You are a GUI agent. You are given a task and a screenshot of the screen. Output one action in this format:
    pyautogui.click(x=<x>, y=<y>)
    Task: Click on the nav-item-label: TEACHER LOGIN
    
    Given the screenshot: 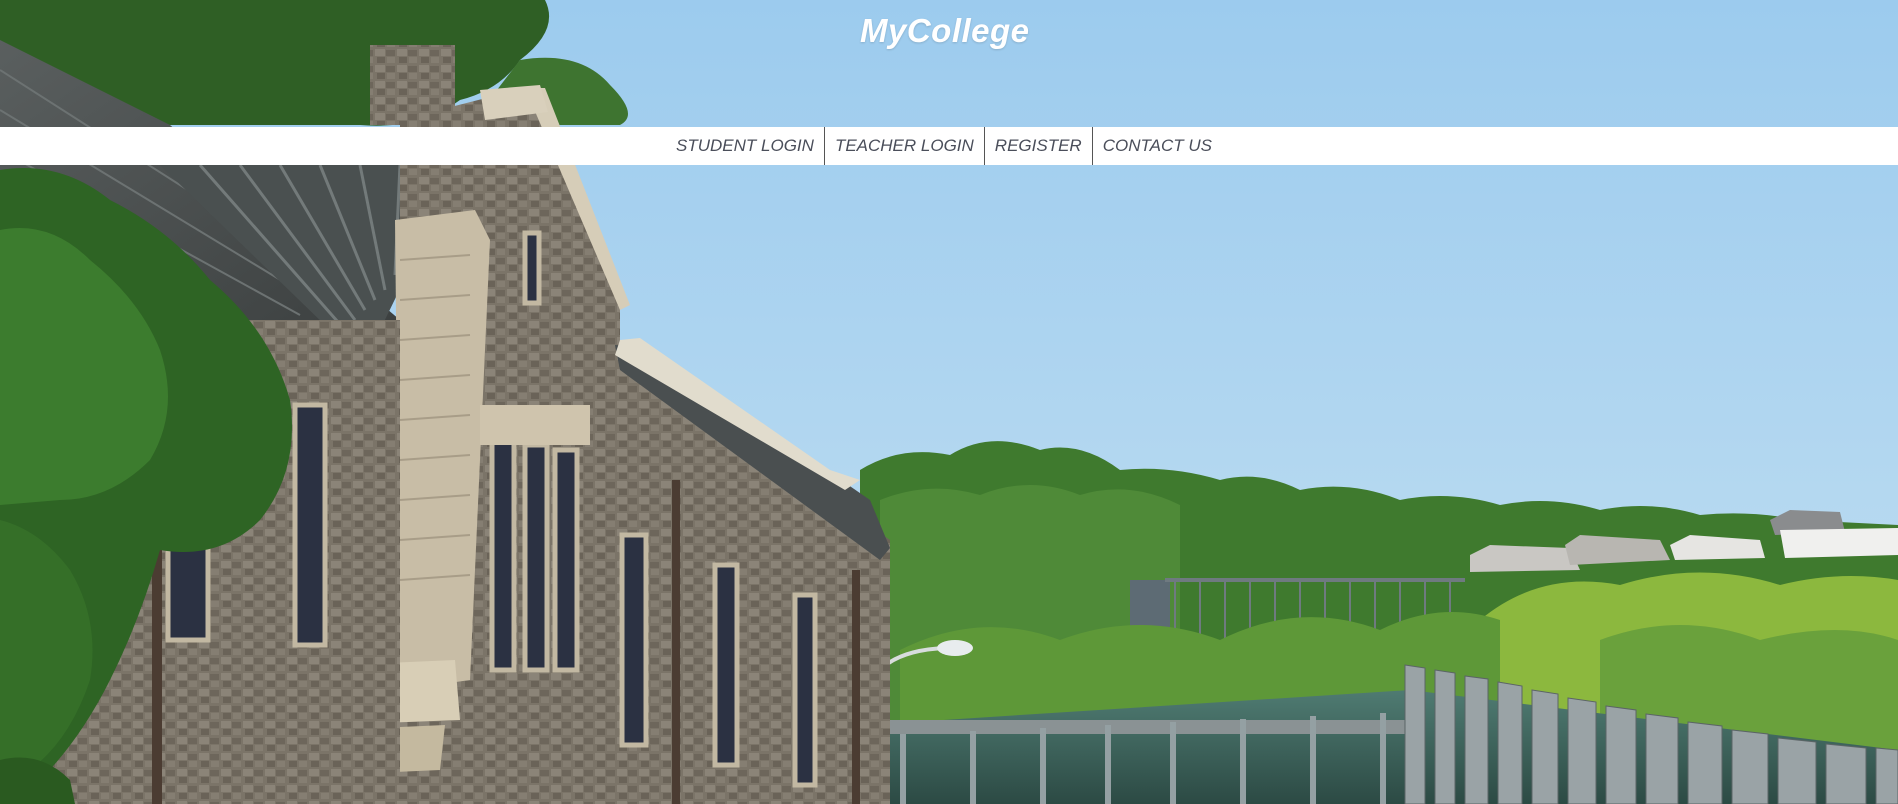 What is the action you would take?
    pyautogui.click(x=904, y=146)
    